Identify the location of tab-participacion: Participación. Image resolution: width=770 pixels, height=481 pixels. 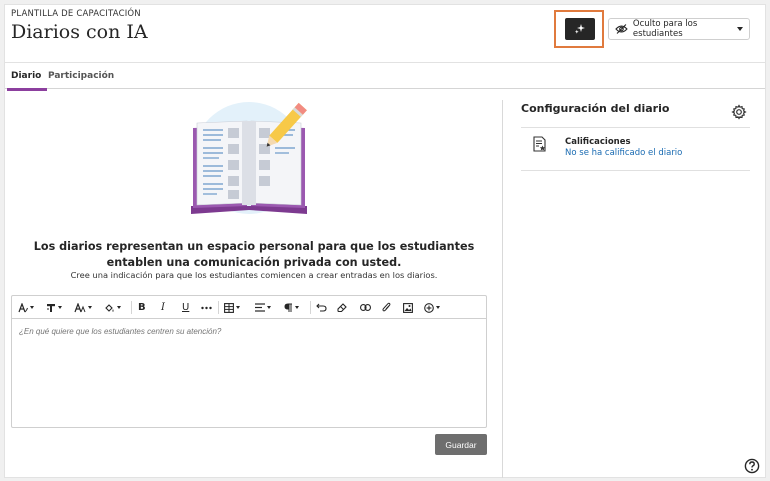
(81, 76).